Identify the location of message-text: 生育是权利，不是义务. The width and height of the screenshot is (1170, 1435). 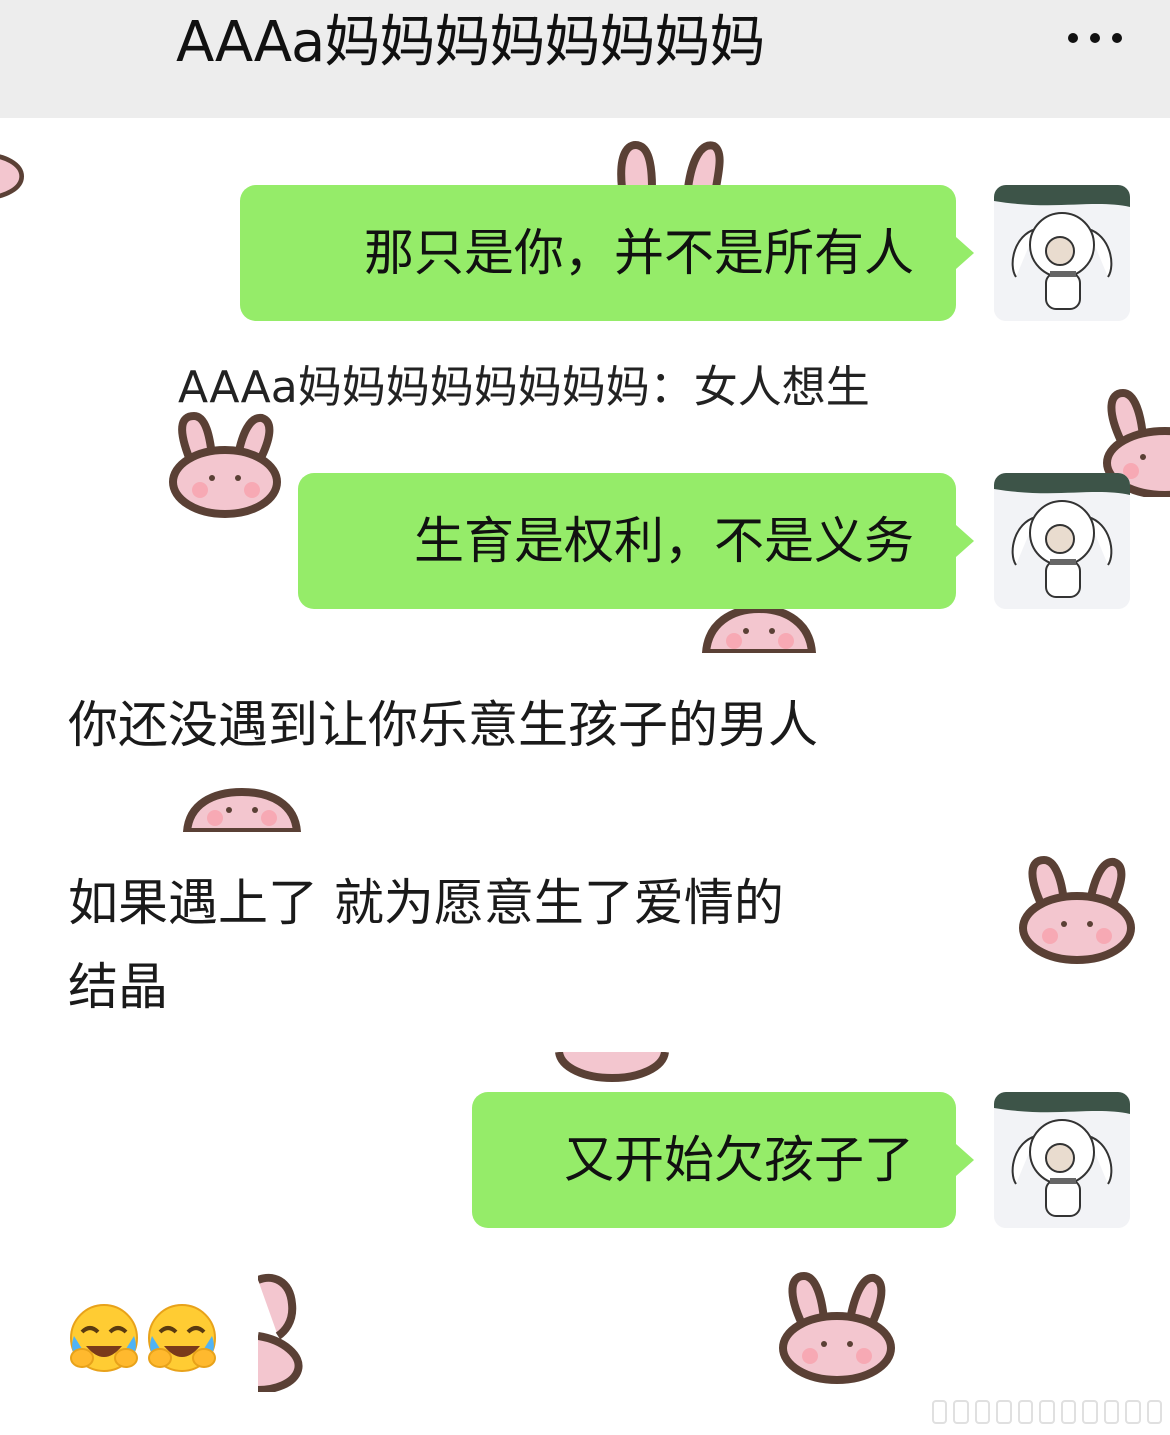
(664, 541).